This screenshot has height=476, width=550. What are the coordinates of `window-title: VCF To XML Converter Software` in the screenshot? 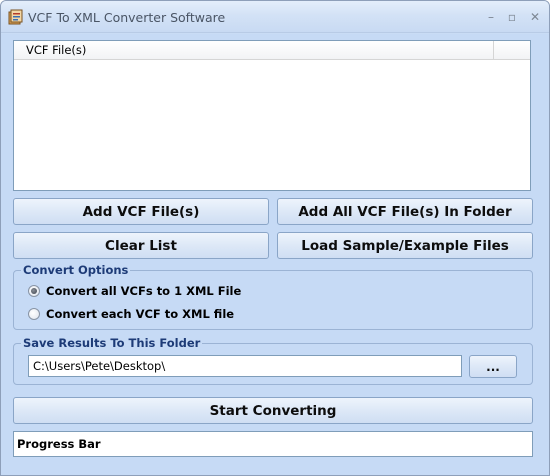 It's located at (127, 17).